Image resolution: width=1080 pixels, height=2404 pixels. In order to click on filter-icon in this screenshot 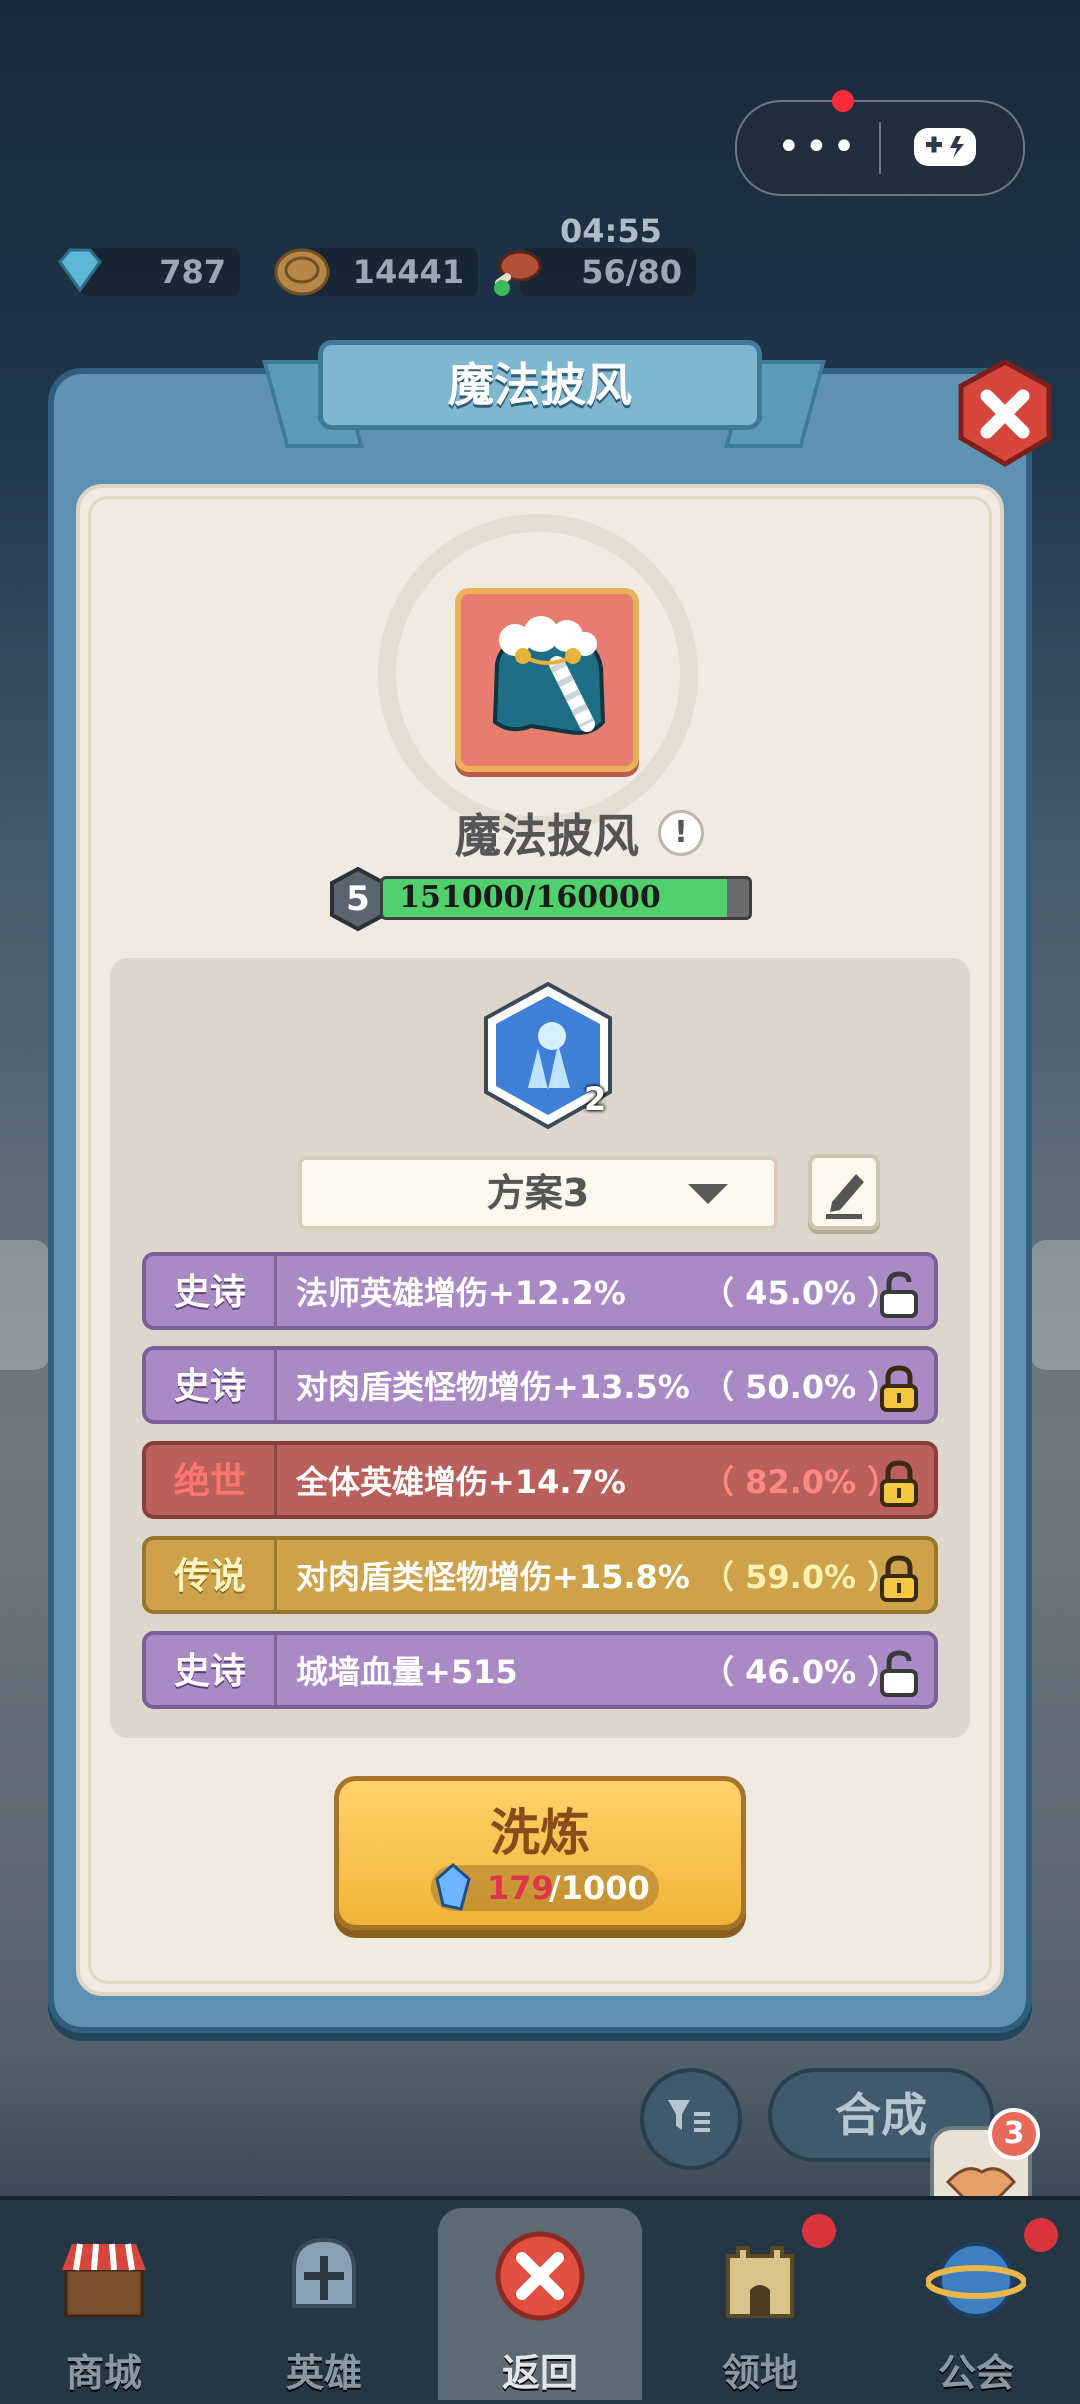, I will do `click(689, 2116)`.